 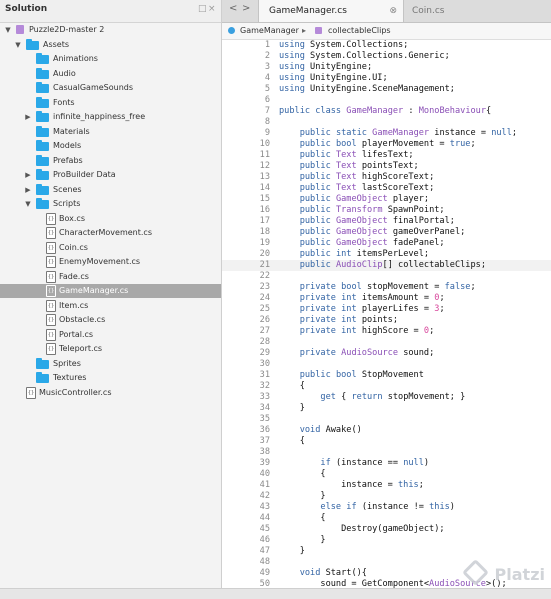 I want to click on code-line: 43 else if (instance != this), so click(x=386, y=507).